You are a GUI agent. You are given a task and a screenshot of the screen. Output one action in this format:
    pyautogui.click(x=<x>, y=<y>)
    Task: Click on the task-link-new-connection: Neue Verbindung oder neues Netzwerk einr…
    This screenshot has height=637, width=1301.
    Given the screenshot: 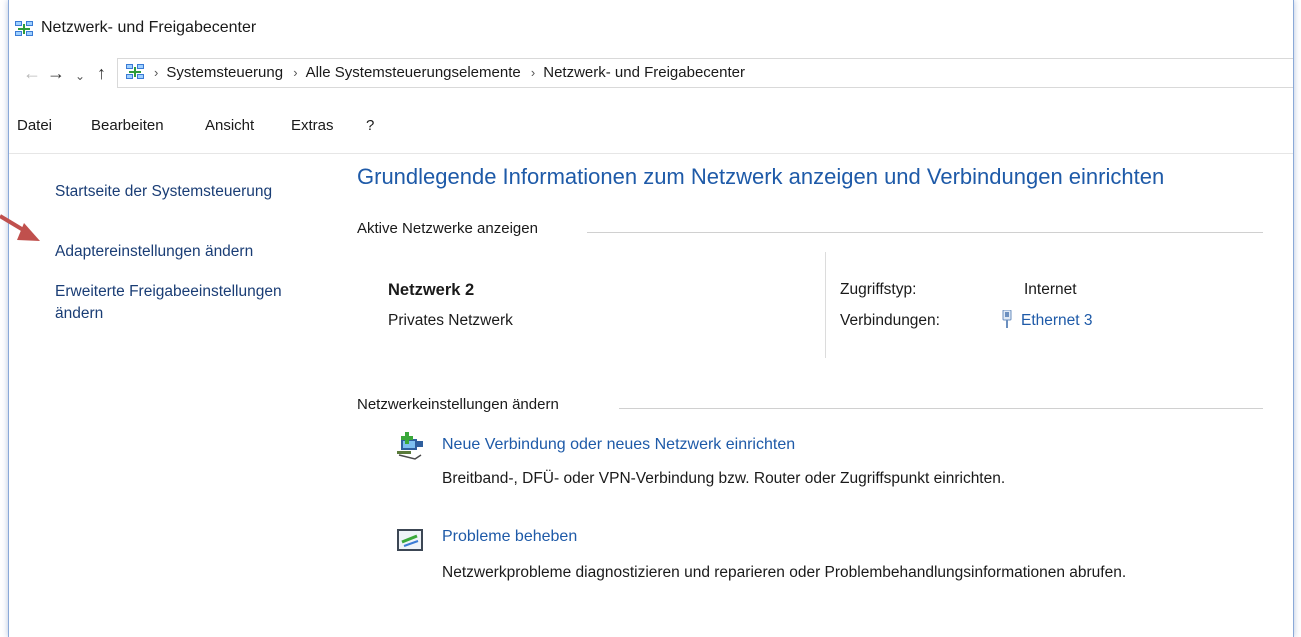 What is the action you would take?
    pyautogui.click(x=618, y=445)
    